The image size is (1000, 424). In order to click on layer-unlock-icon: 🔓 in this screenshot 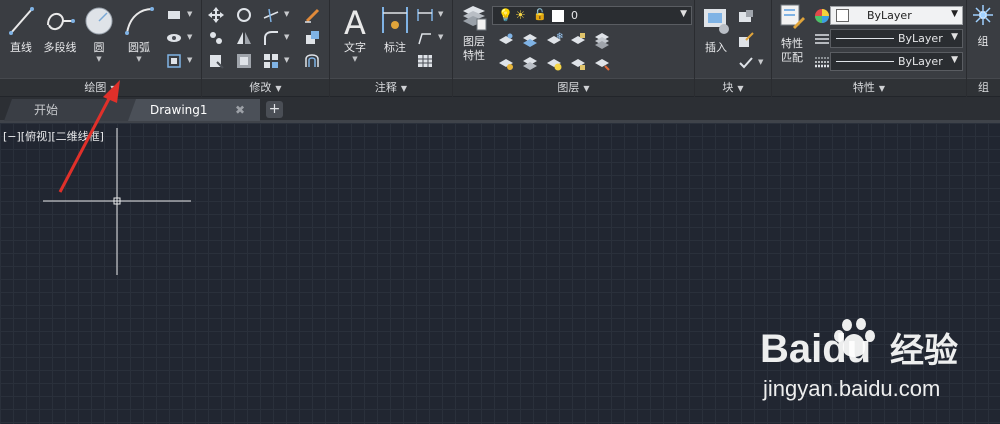, I will do `click(540, 14)`.